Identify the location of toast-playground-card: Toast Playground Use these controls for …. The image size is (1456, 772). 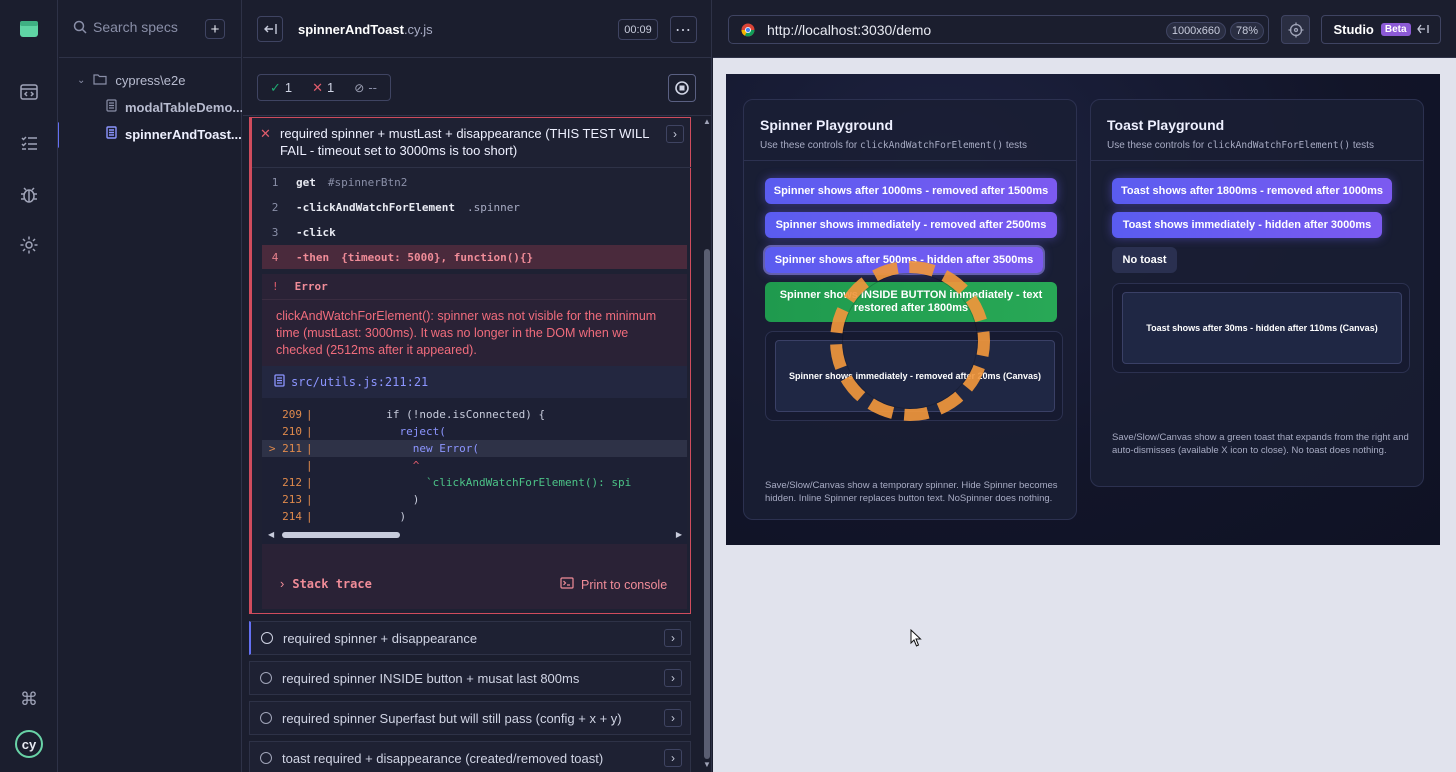
(1257, 293).